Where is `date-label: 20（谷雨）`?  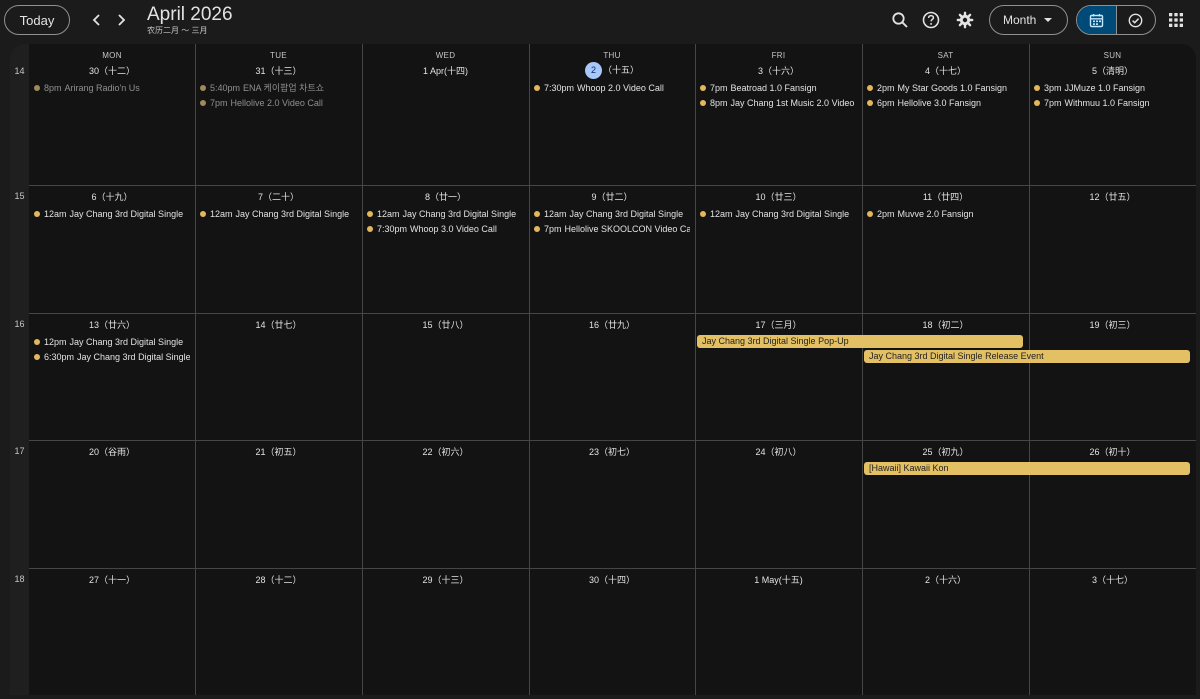 date-label: 20（谷雨） is located at coordinates (112, 451).